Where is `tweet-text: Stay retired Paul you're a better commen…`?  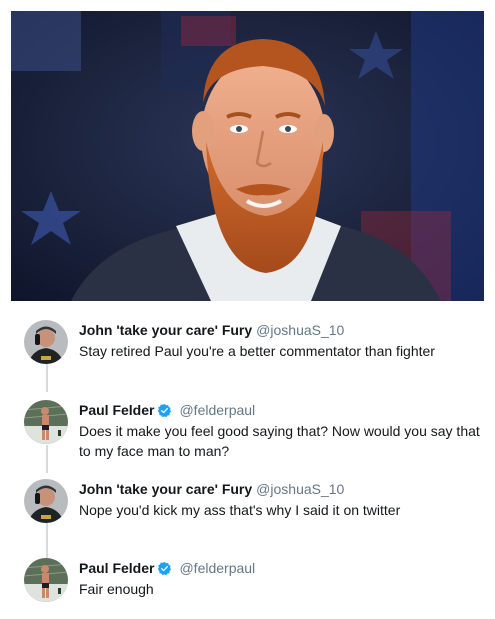 tweet-text: Stay retired Paul you're a better commen… is located at coordinates (257, 351).